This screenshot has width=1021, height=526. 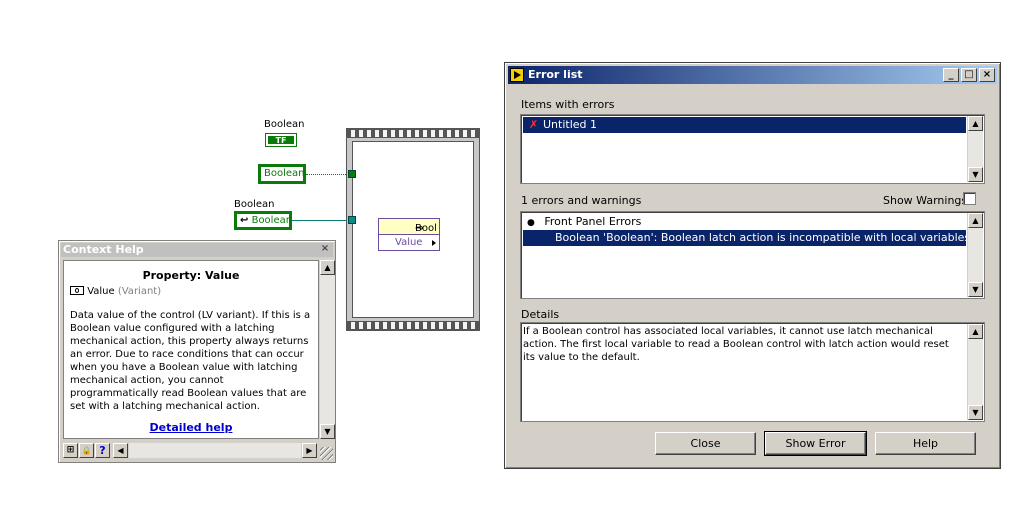 What do you see at coordinates (413, 133) in the screenshot?
I see `film-strip-top` at bounding box center [413, 133].